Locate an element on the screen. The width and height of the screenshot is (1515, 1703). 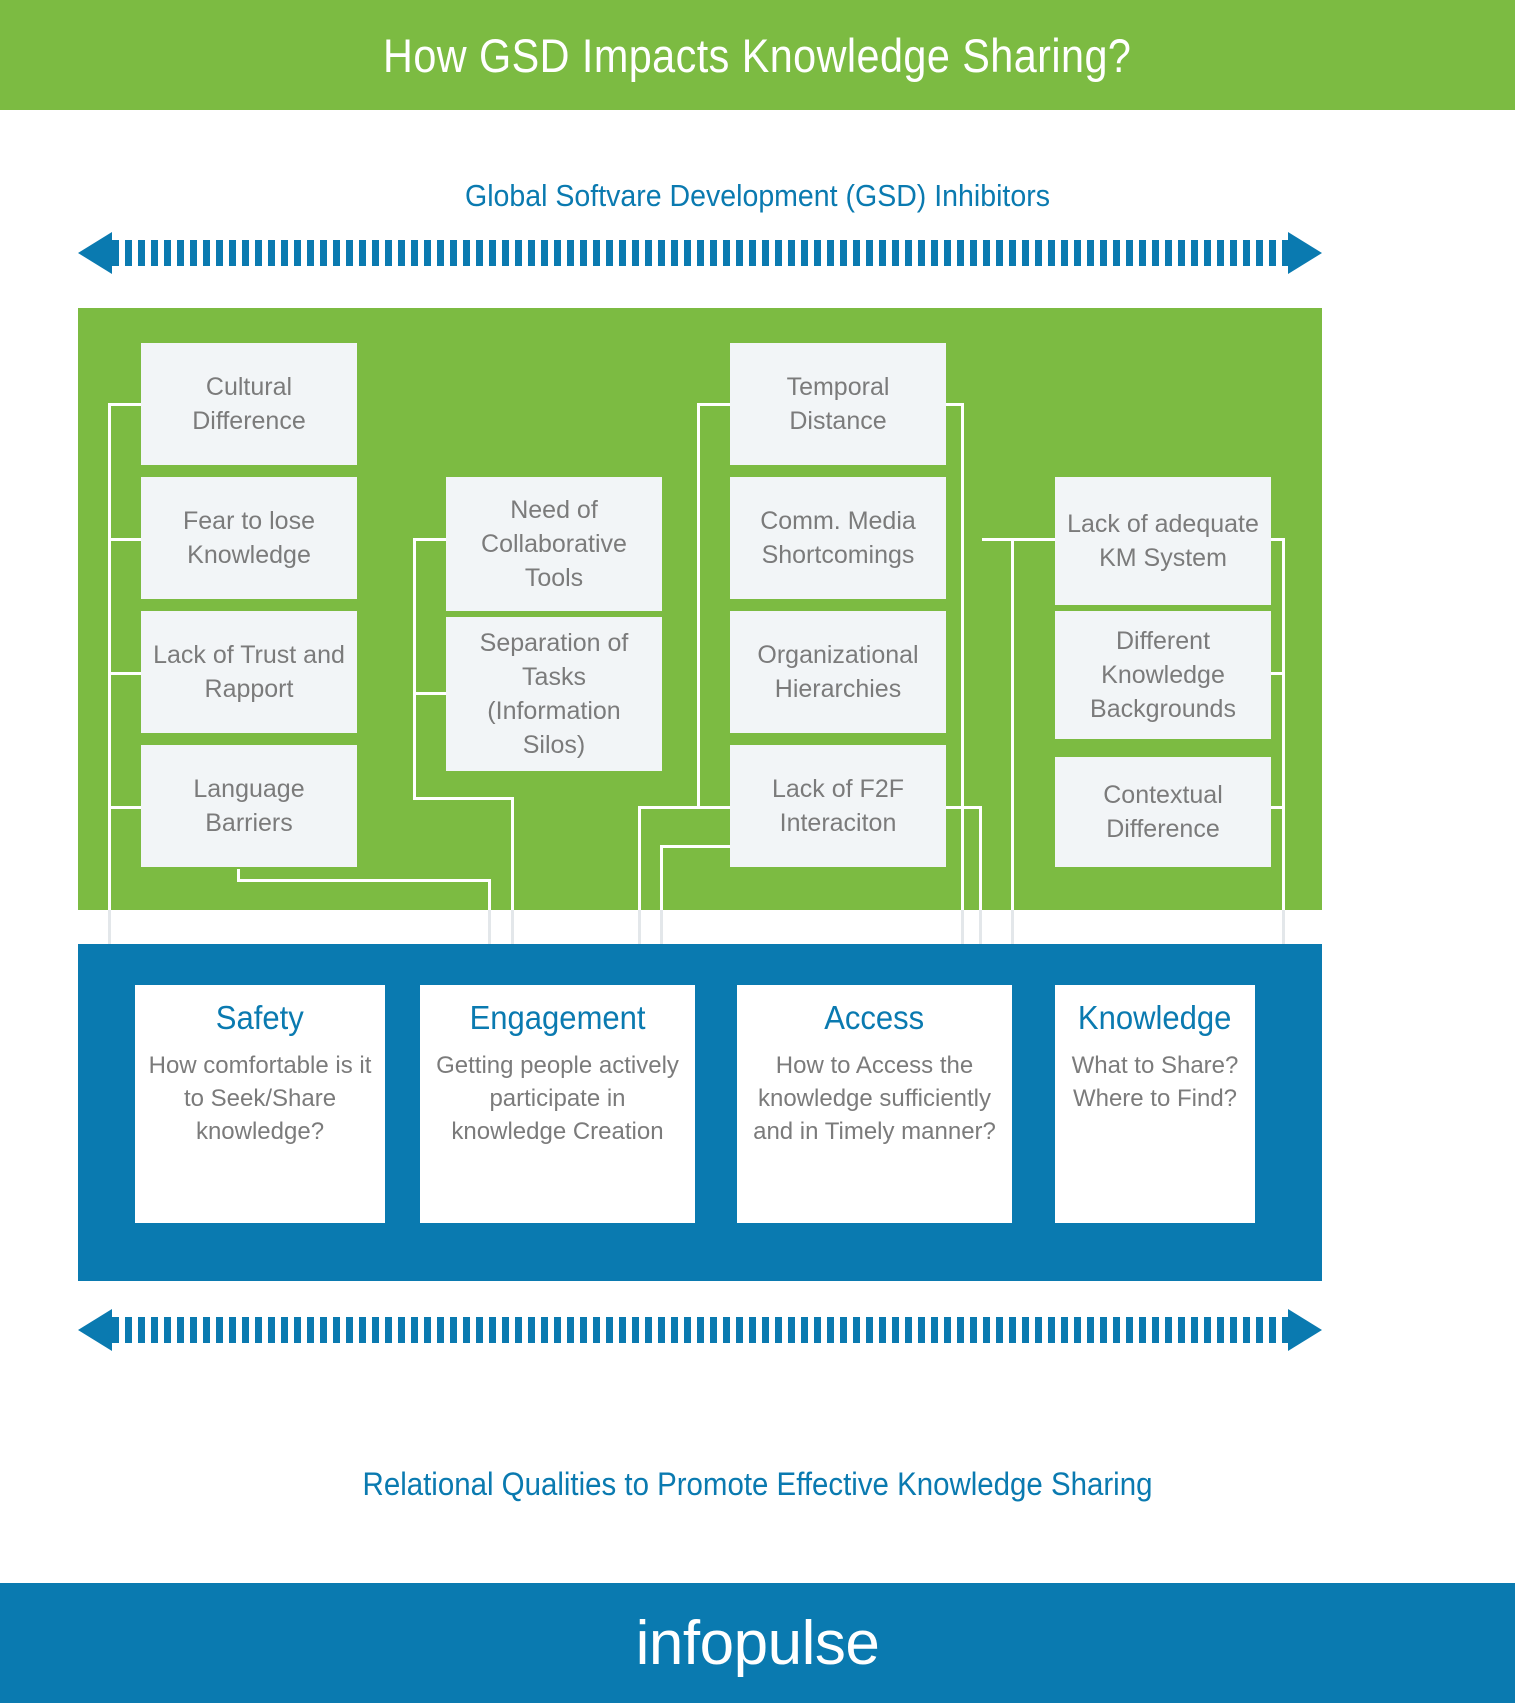
connector-c1-h4 is located at coordinates (124, 807).